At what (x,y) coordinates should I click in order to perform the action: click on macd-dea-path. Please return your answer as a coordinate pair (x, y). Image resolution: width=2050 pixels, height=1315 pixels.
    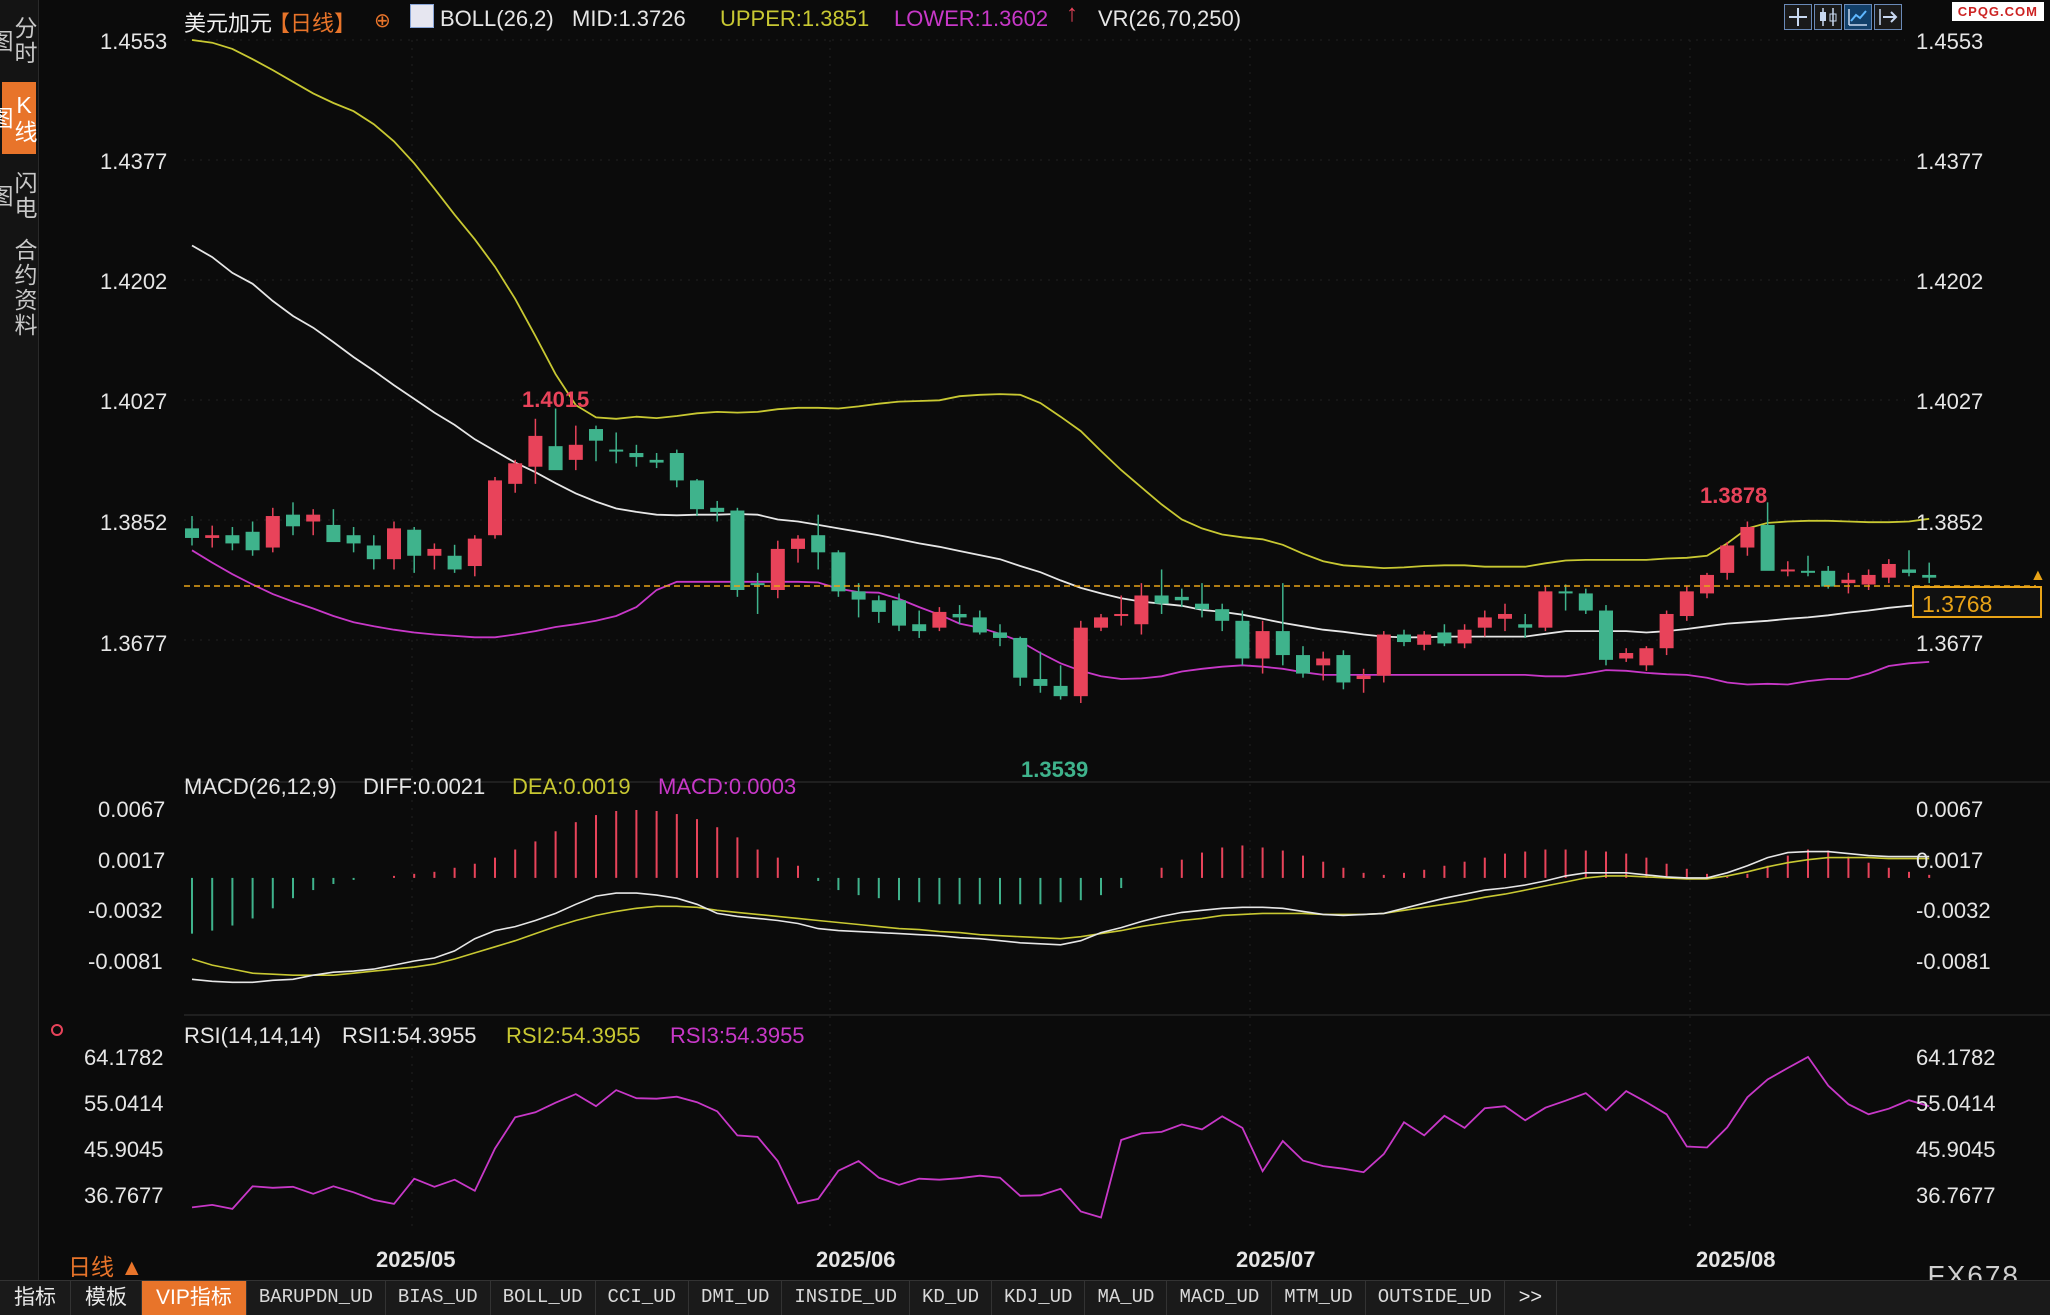
    Looking at the image, I should click on (1060, 916).